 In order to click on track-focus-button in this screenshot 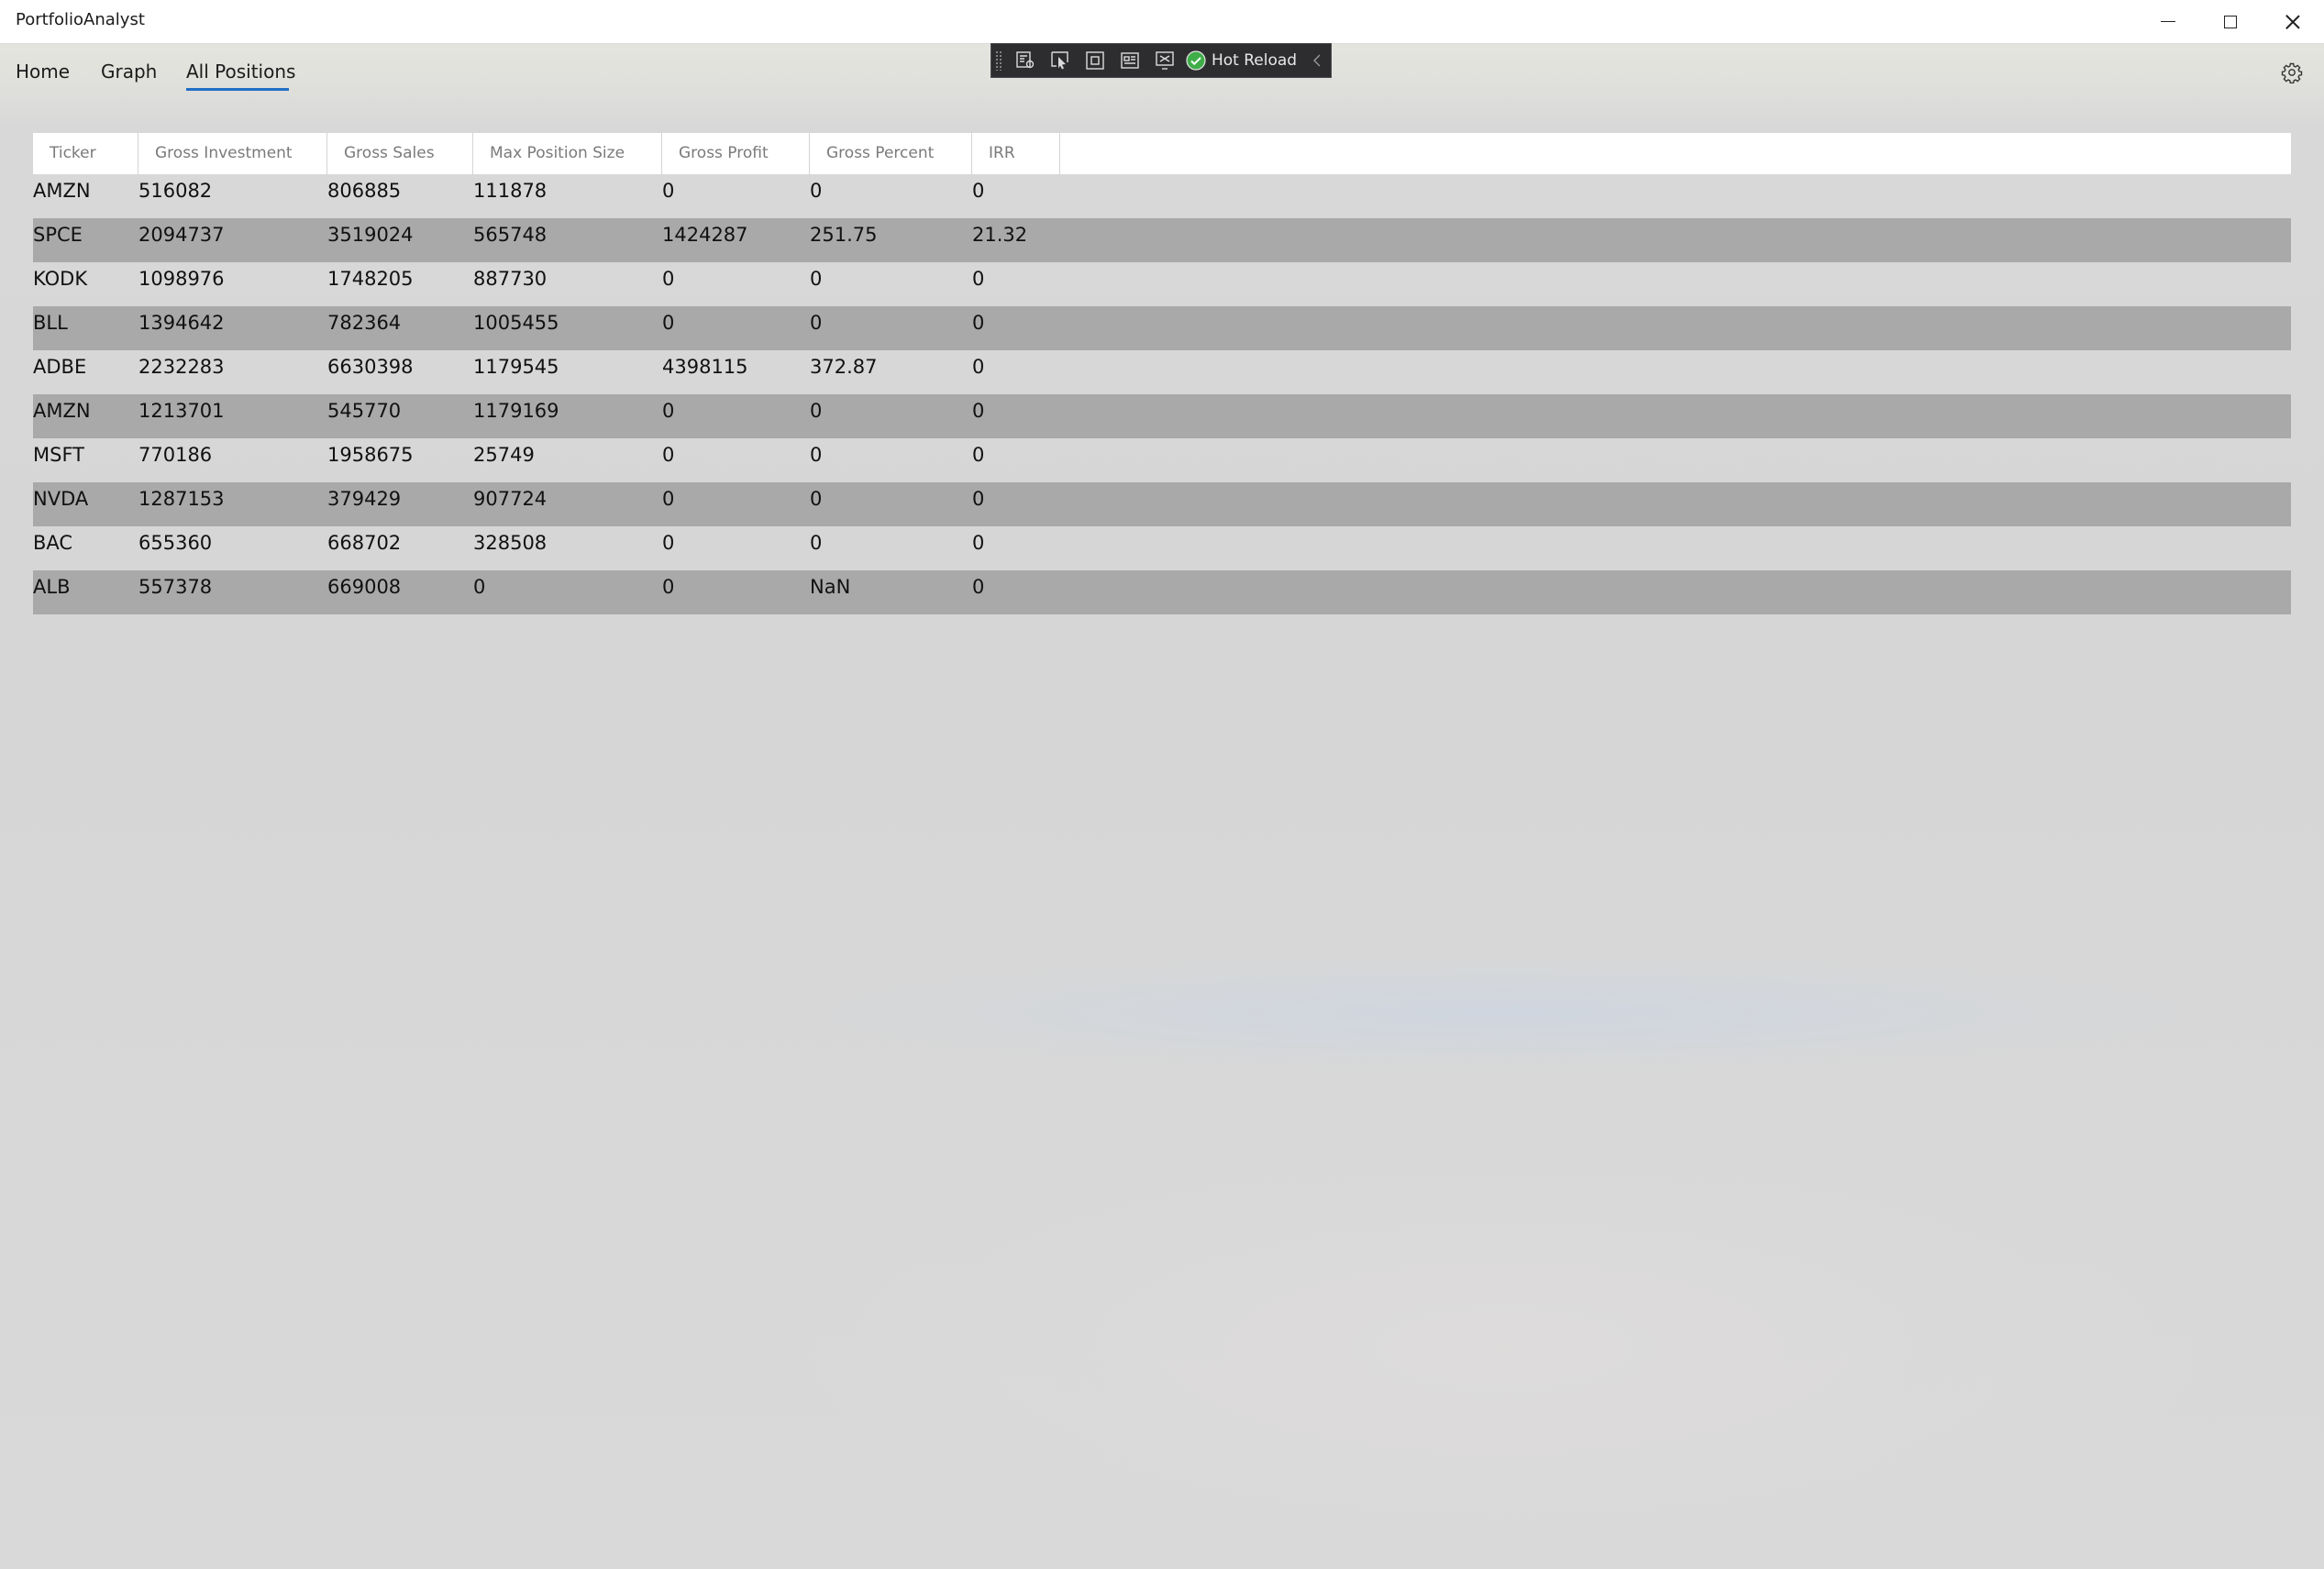, I will do `click(1129, 60)`.